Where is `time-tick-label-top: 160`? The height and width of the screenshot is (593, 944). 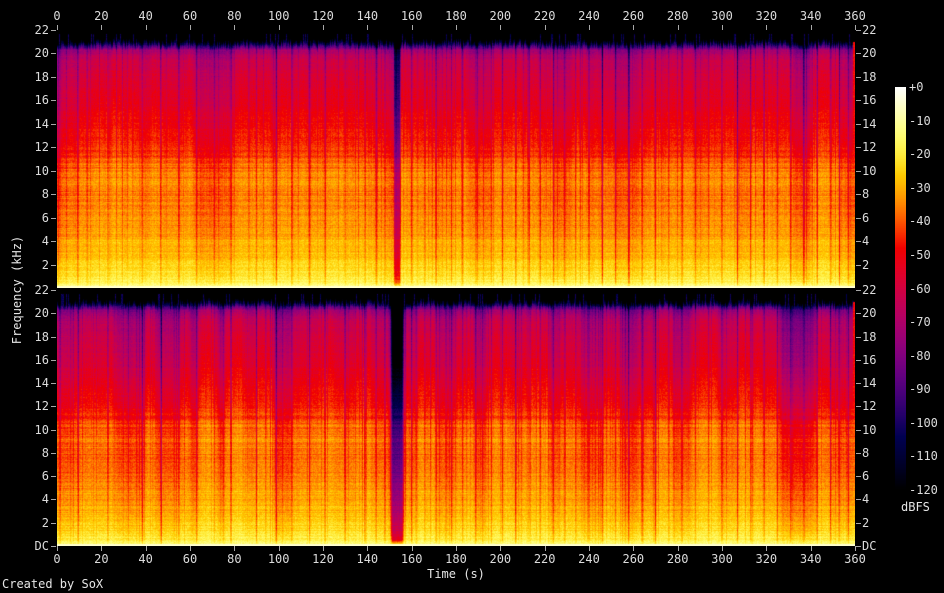
time-tick-label-top: 160 is located at coordinates (411, 16).